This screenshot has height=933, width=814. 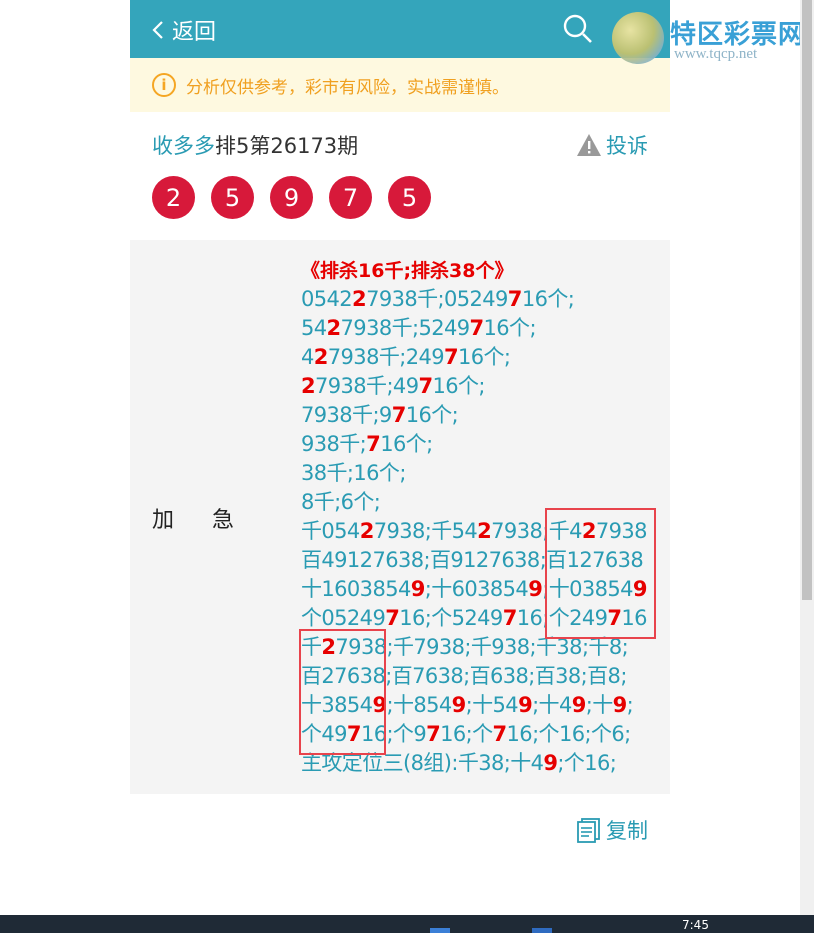 I want to click on line-text: 938千;, so click(x=334, y=444).